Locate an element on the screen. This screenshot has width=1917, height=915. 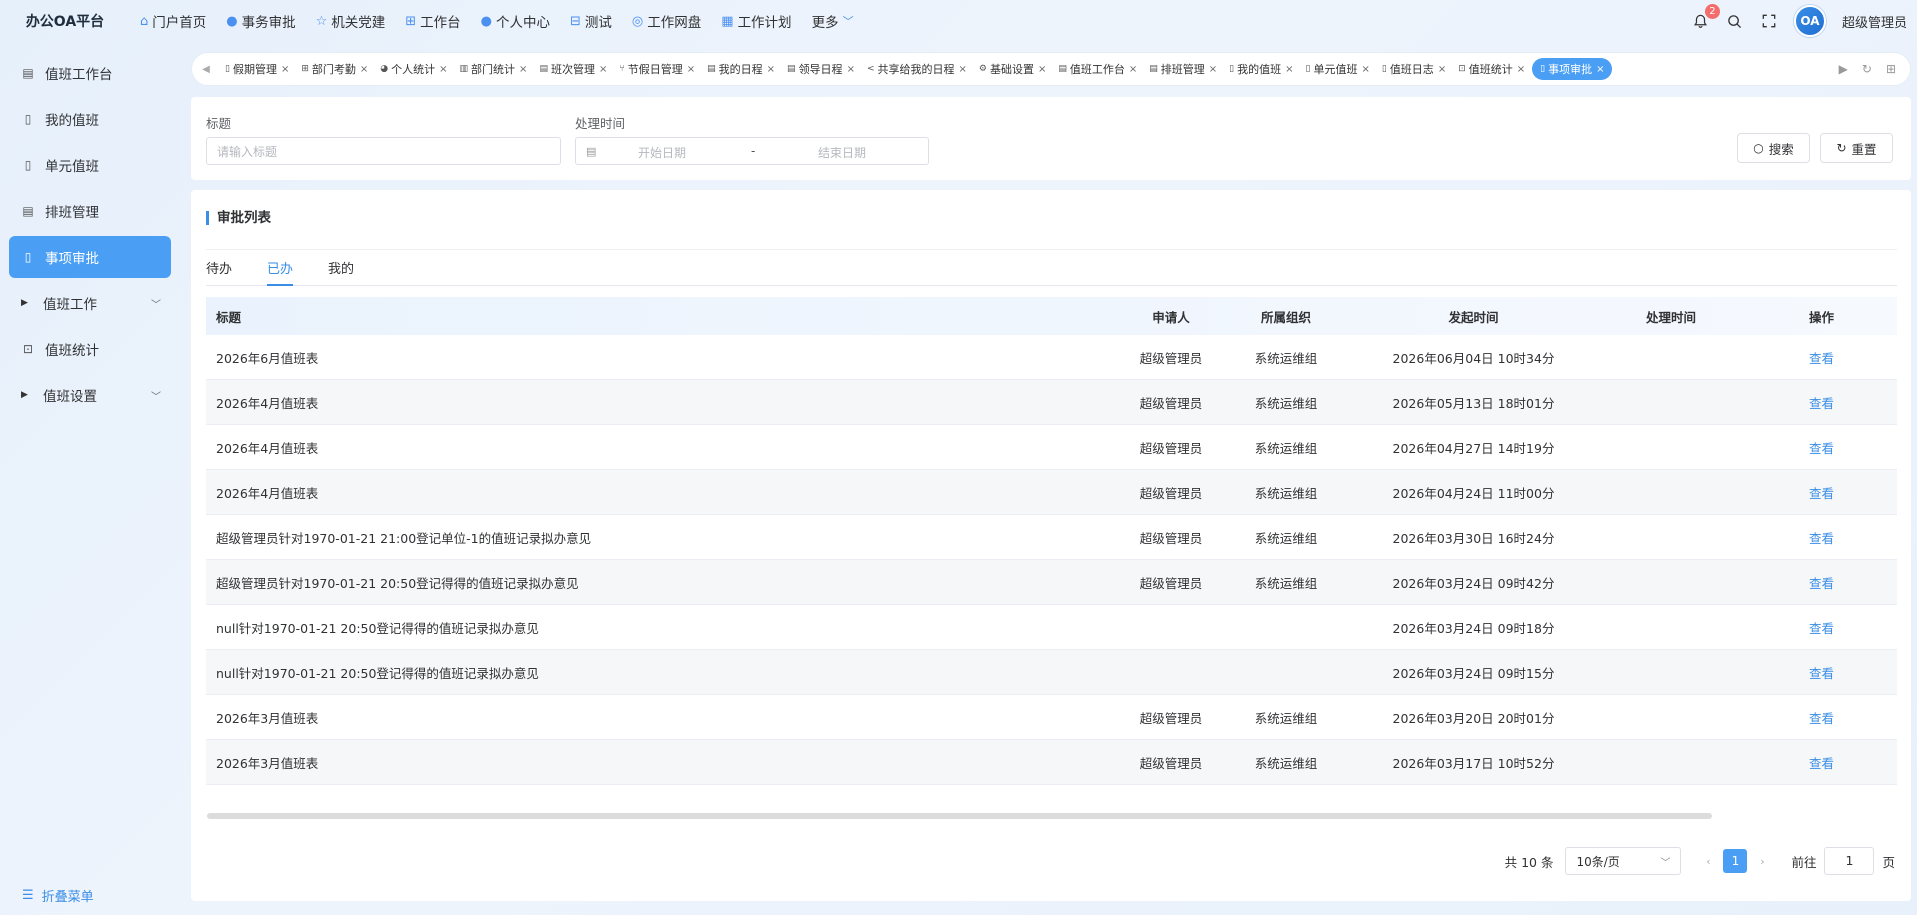
topnav-item-workbench: ⊞ 工作台 is located at coordinates (432, 21).